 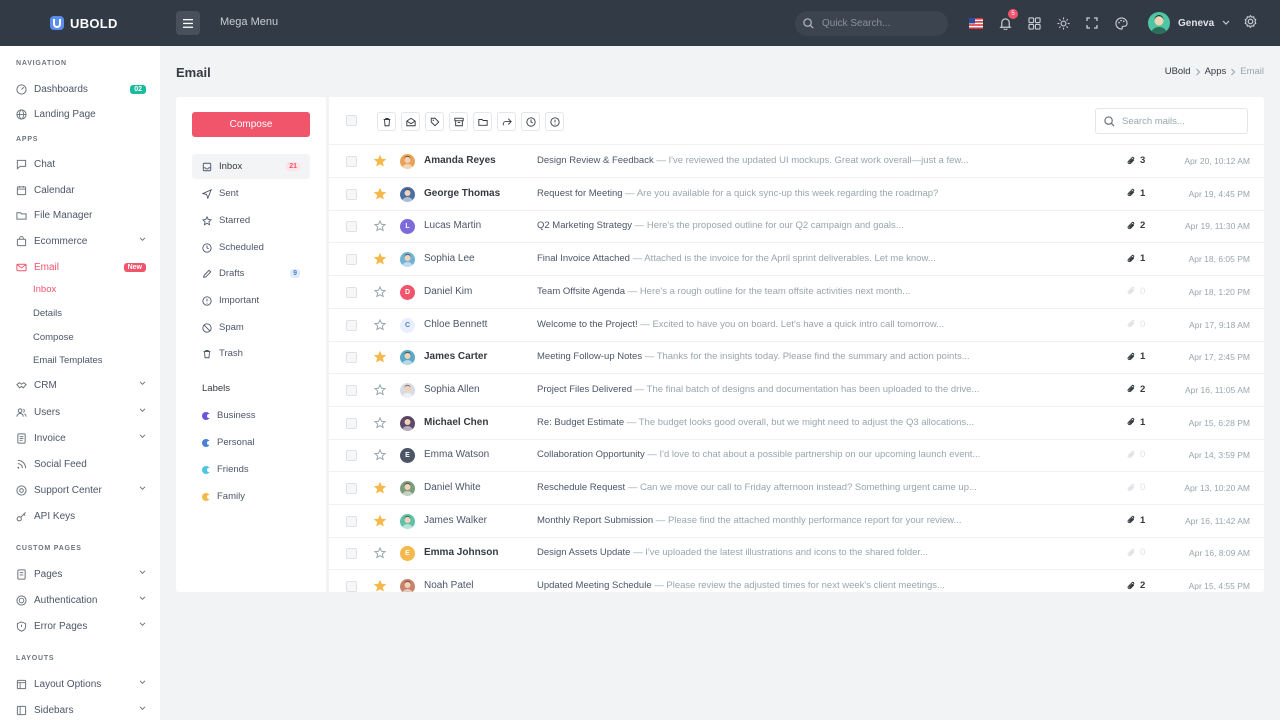 I want to click on breadcrumb-ubold: UBold, so click(x=1178, y=71).